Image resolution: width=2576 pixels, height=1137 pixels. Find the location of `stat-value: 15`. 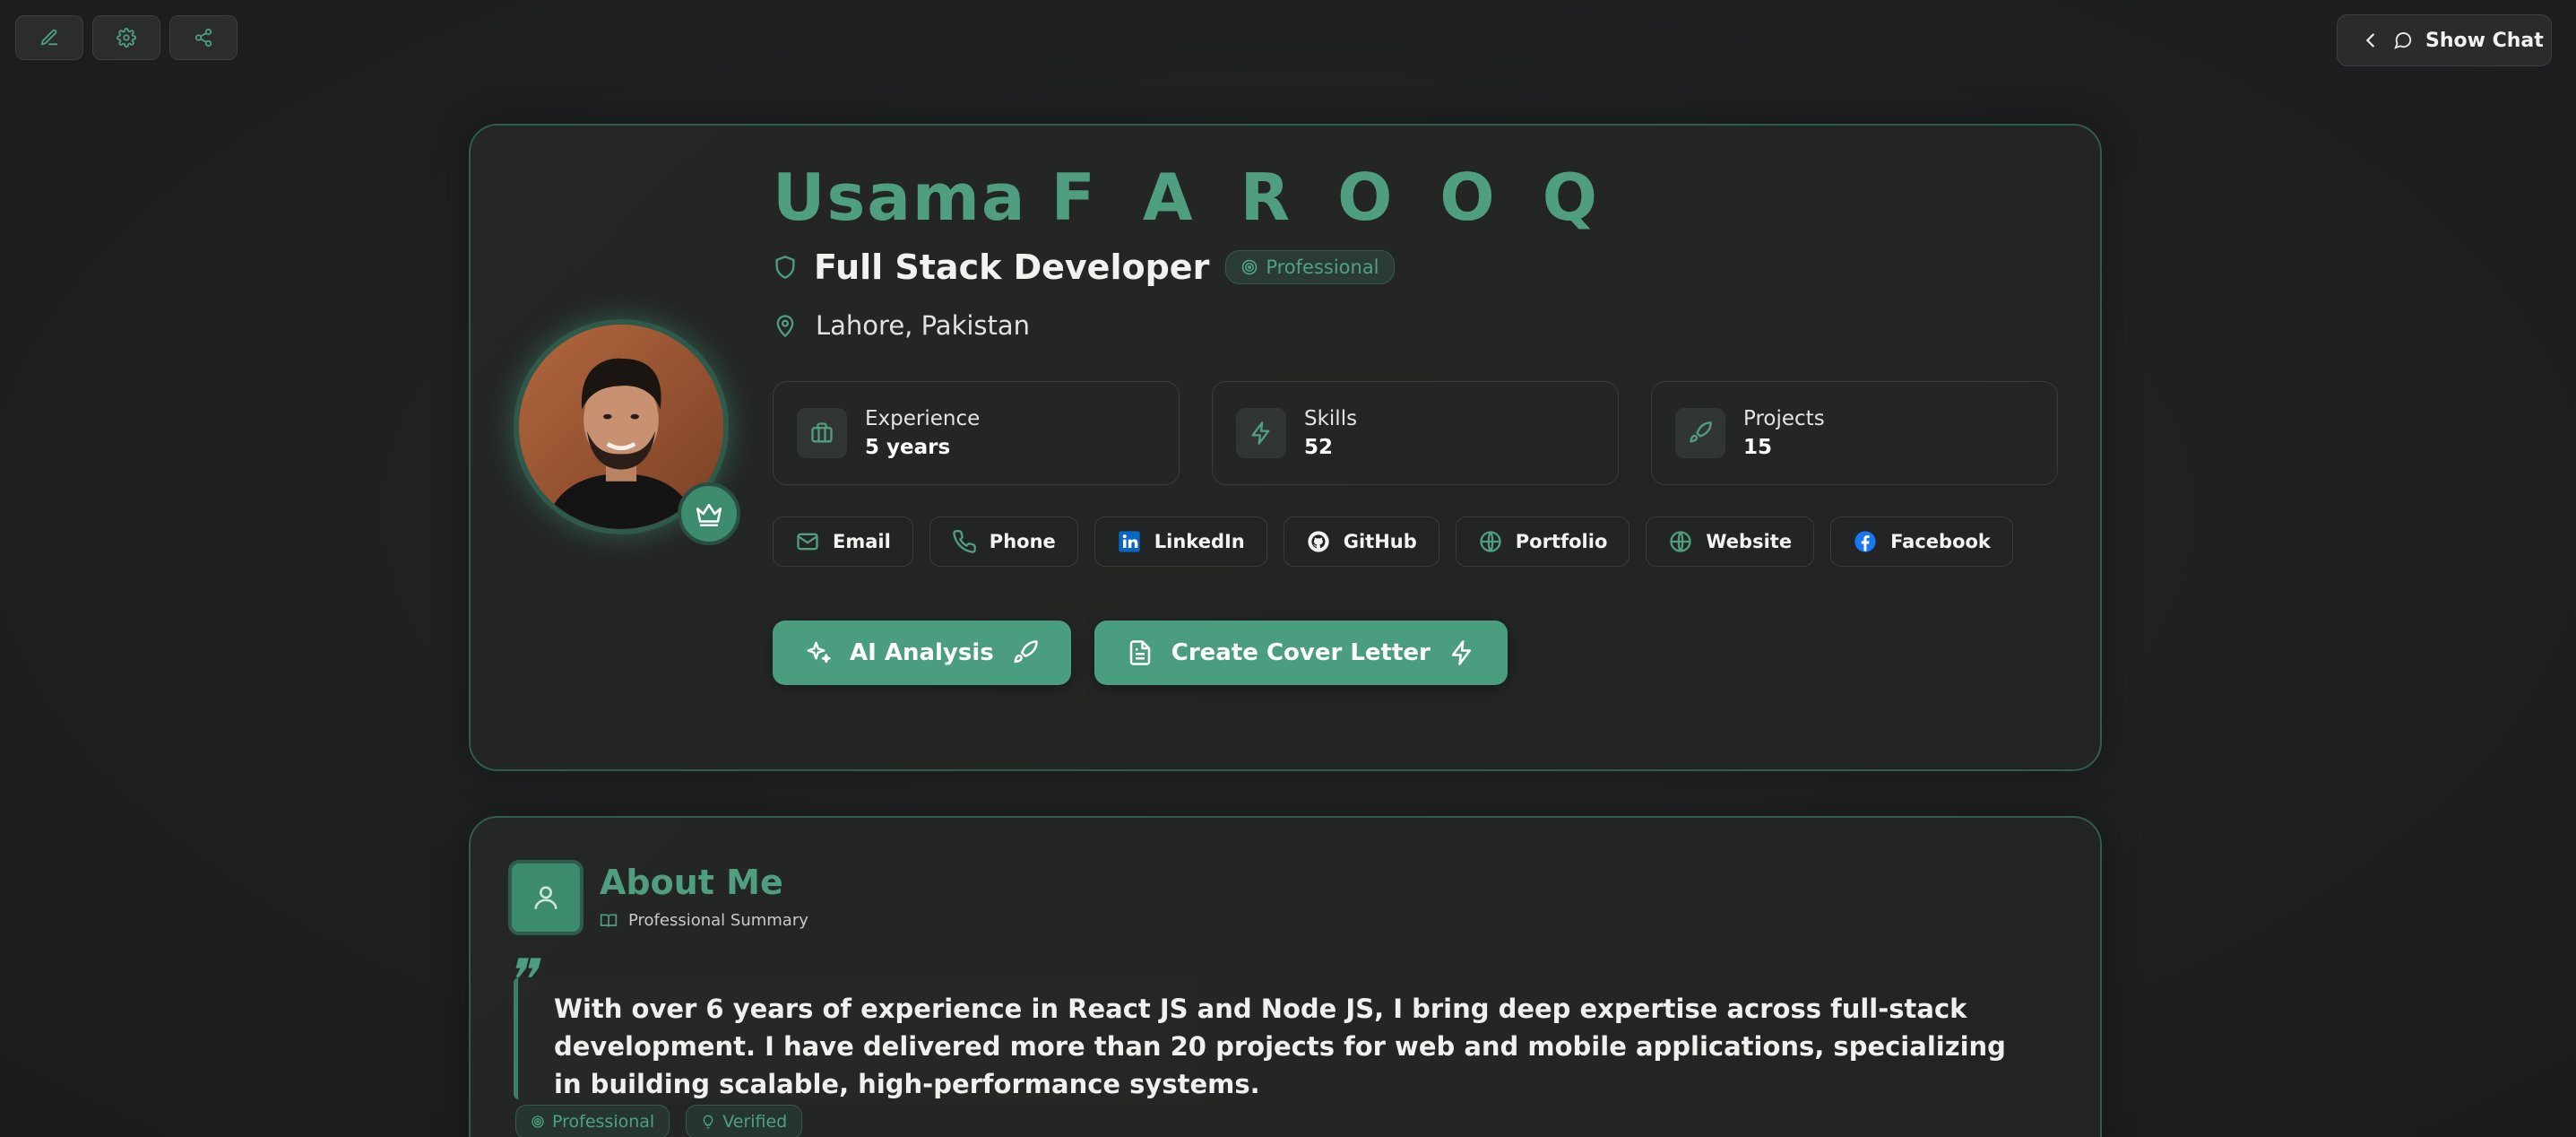

stat-value: 15 is located at coordinates (1758, 447).